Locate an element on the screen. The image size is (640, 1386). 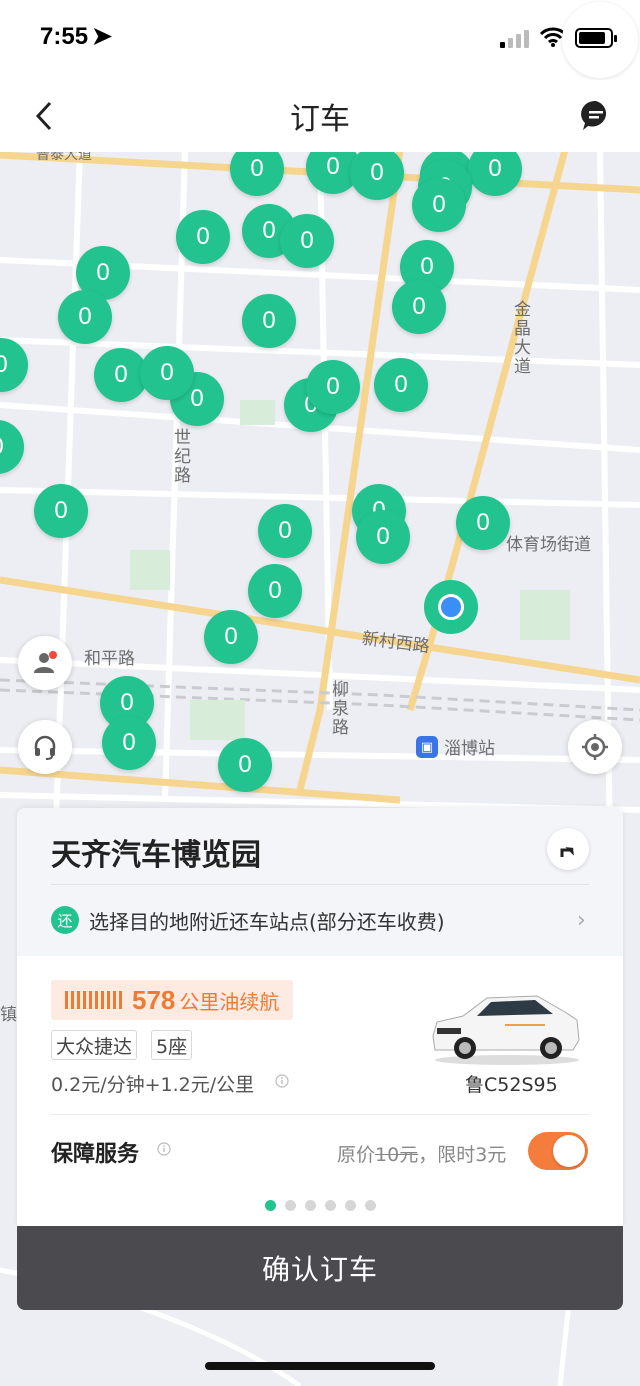
map-label-road-top: 普泰大道 is located at coordinates (64, 156).